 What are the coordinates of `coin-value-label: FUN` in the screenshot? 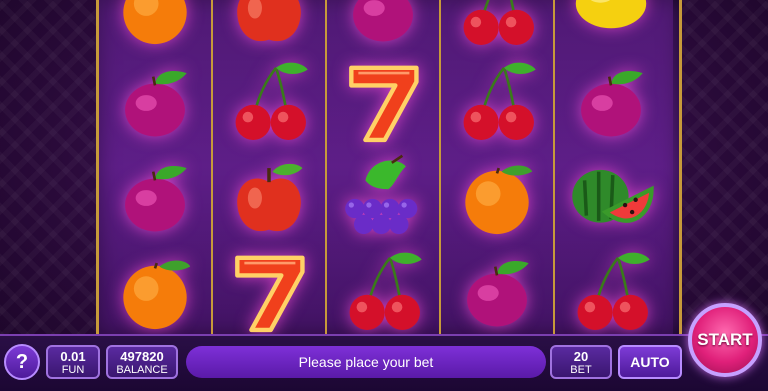 It's located at (73, 370).